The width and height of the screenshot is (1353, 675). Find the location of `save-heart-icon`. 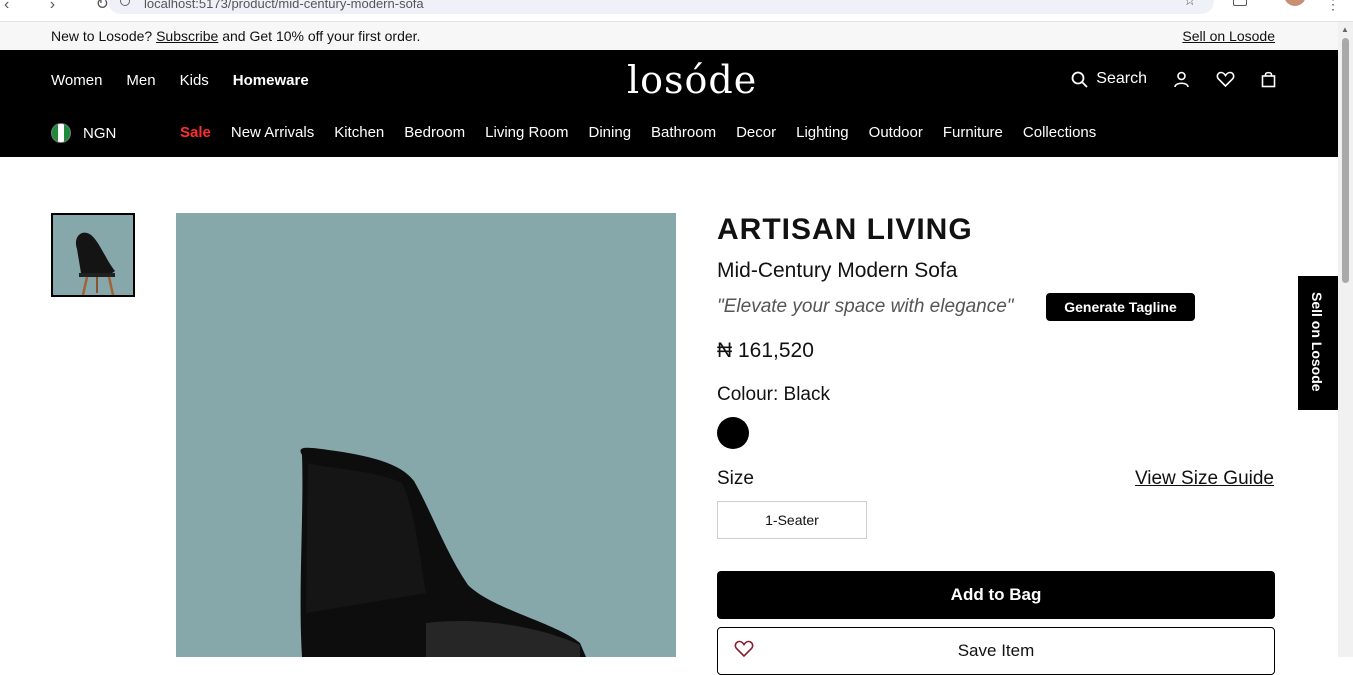

save-heart-icon is located at coordinates (744, 649).